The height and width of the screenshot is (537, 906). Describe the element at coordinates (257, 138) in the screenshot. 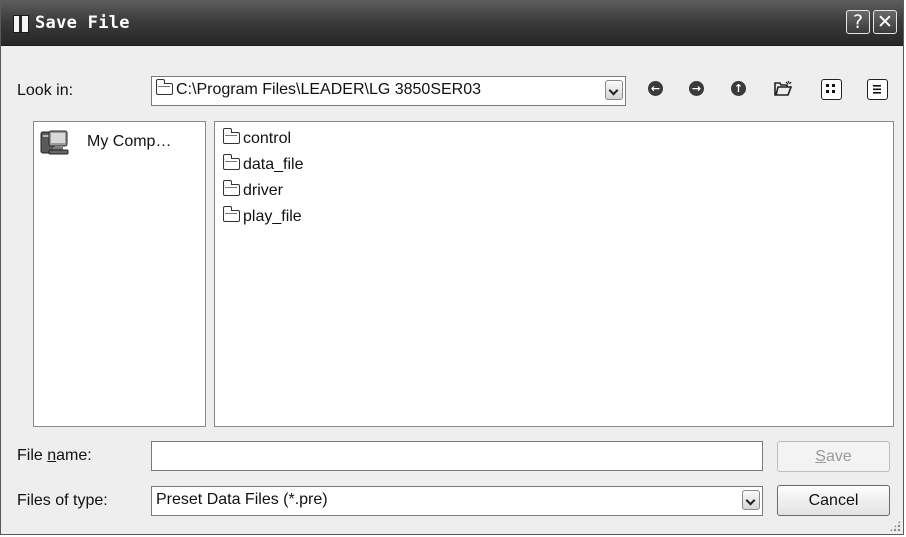

I see `file-item-control: control` at that location.